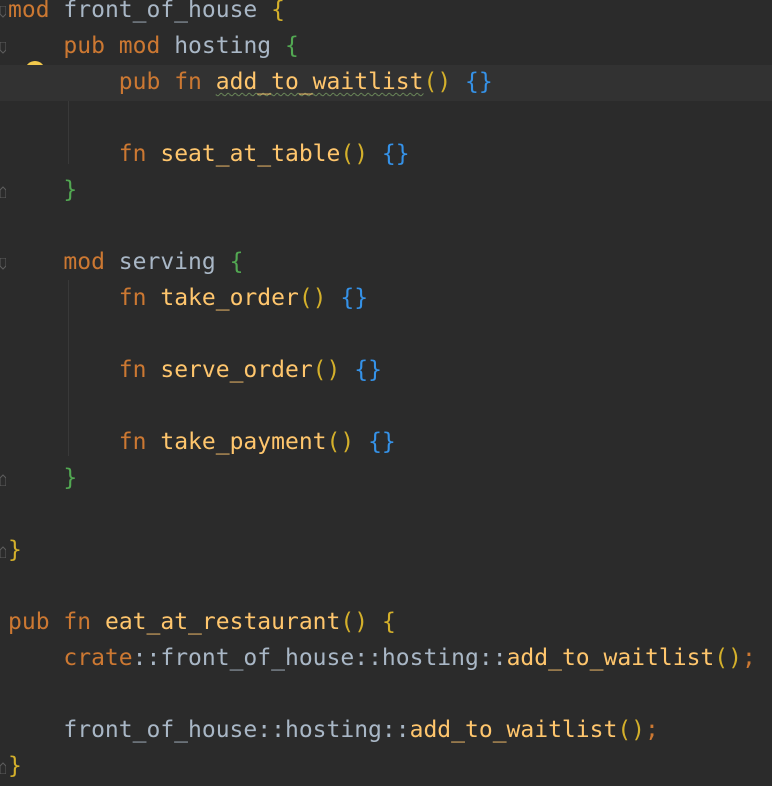 This screenshot has width=772, height=786. Describe the element at coordinates (250, 154) in the screenshot. I see `code-token: seat_at_table` at that location.